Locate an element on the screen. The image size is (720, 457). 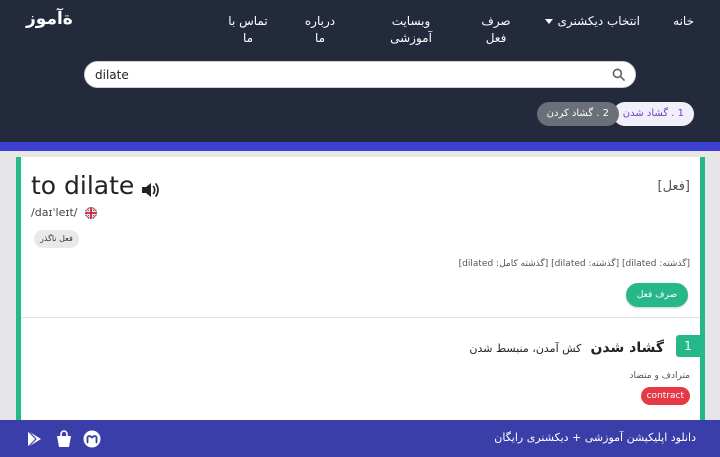
search-bar is located at coordinates (360, 74).